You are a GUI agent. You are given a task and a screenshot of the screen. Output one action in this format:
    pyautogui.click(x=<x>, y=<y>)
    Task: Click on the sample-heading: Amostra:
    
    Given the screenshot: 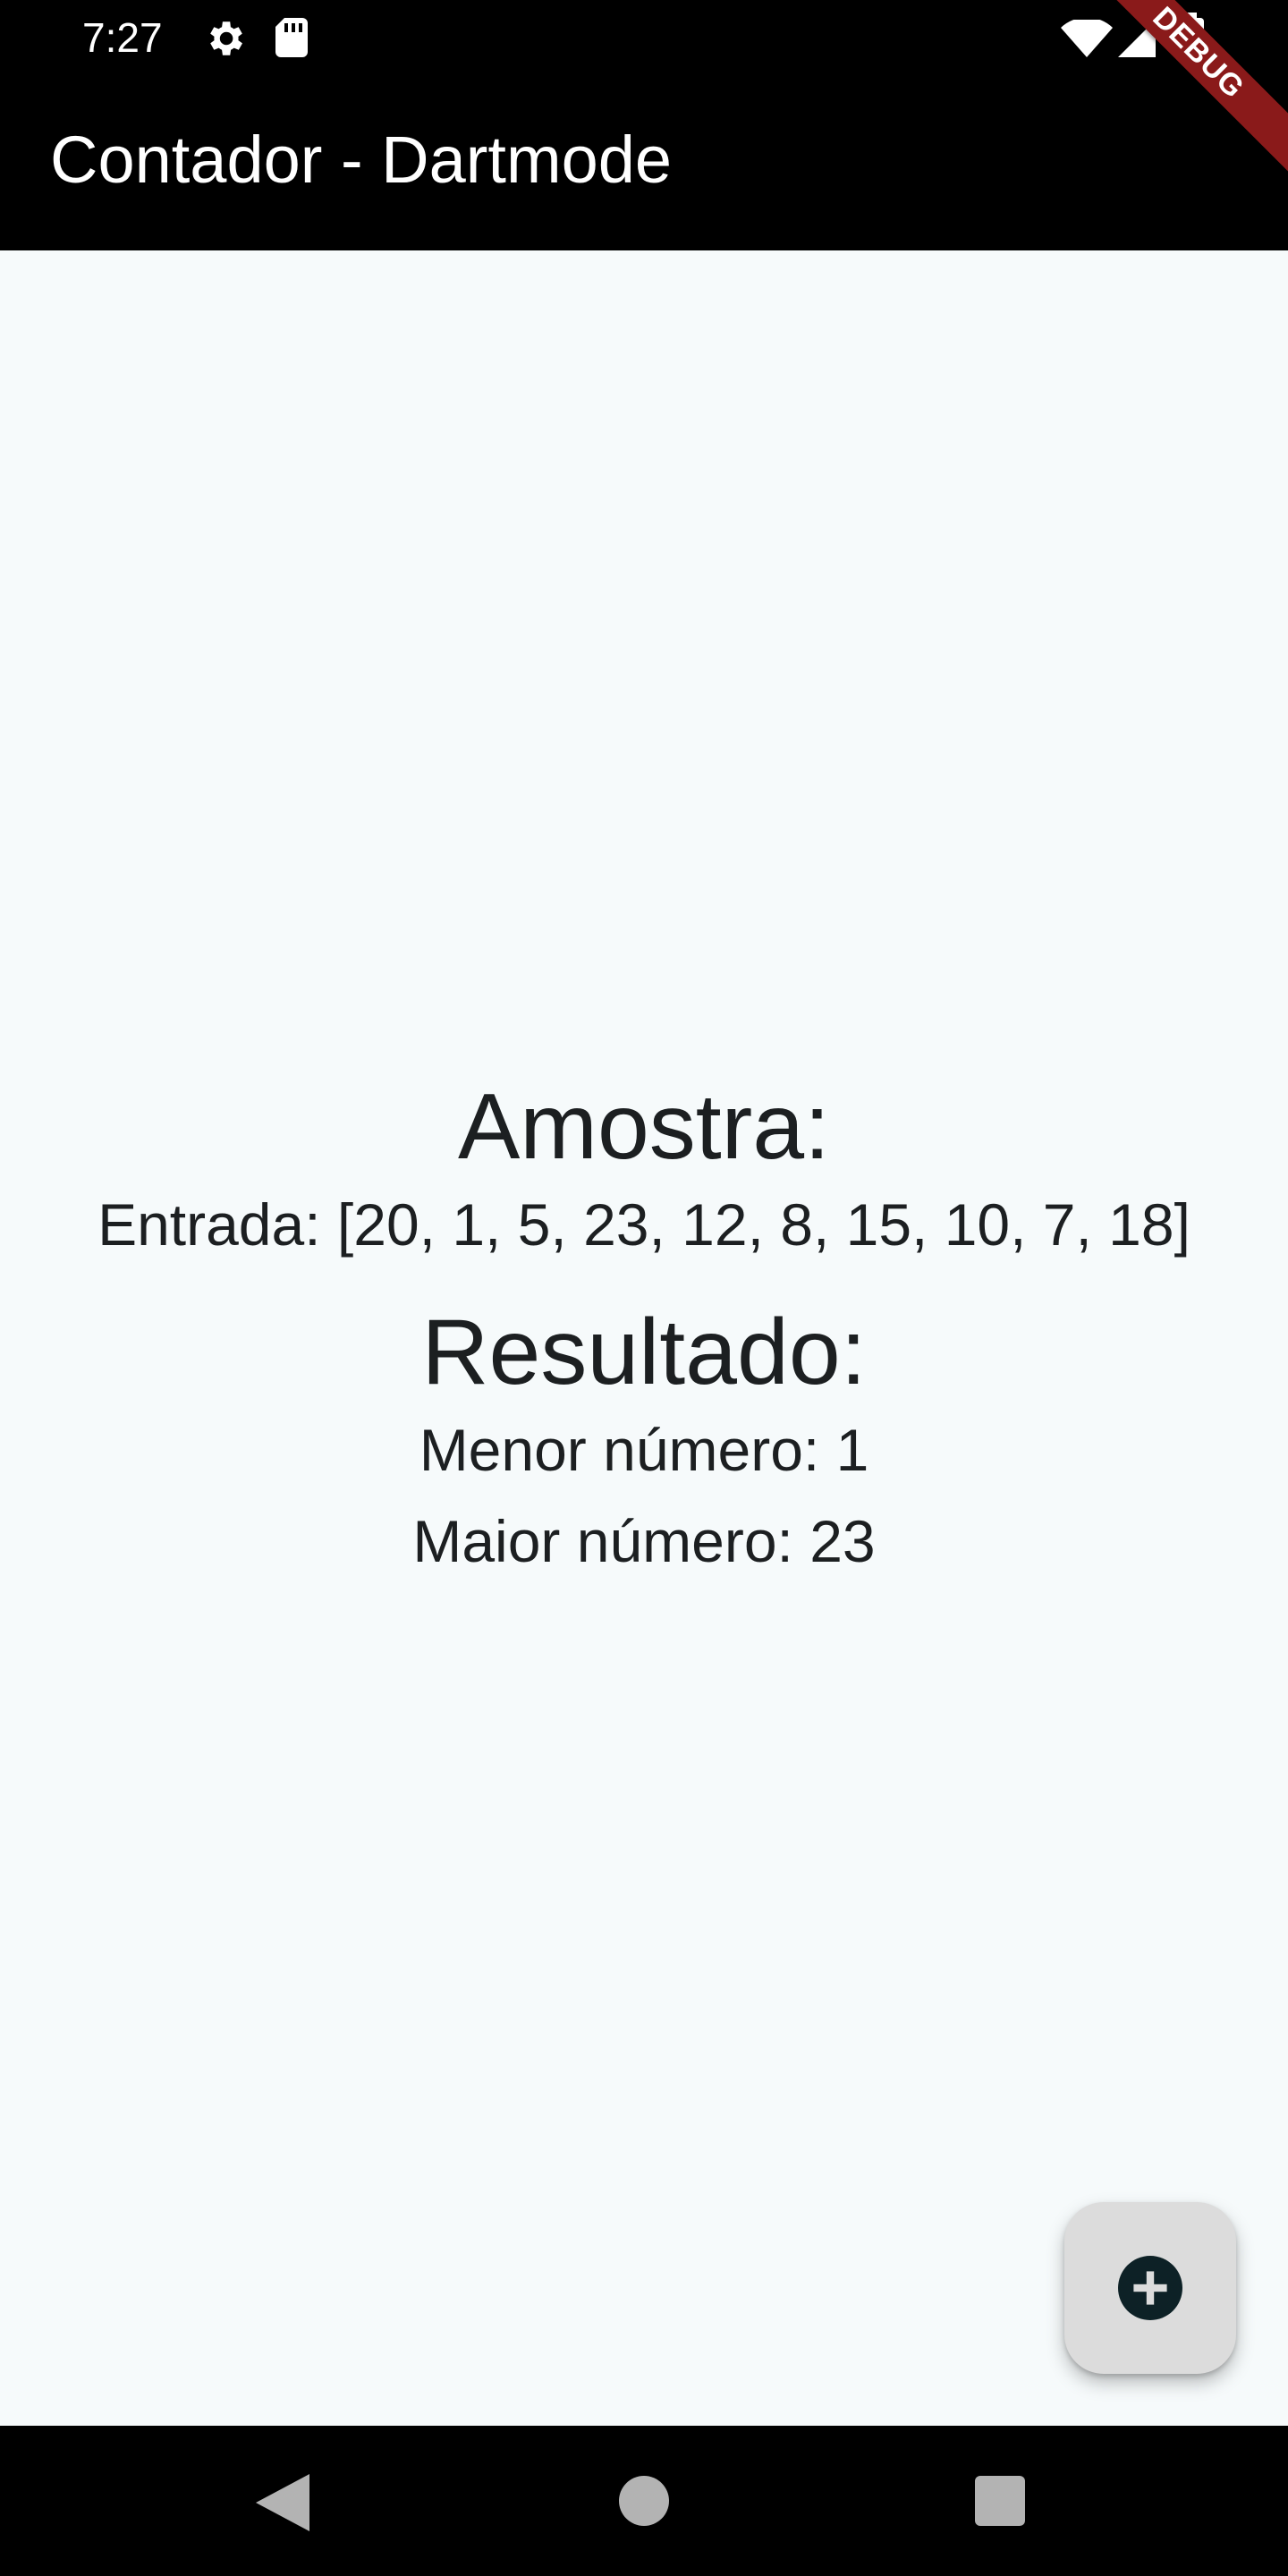 What is the action you would take?
    pyautogui.click(x=644, y=1127)
    